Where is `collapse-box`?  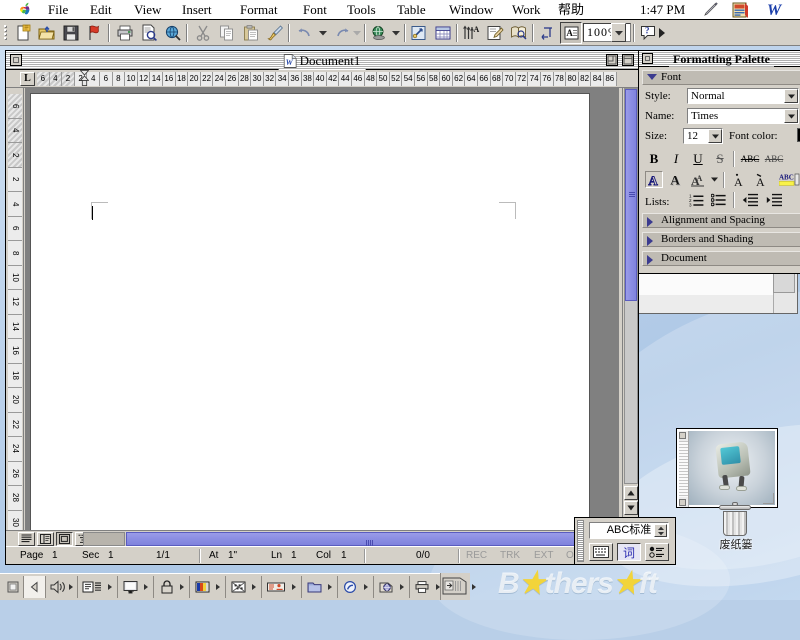 collapse-box is located at coordinates (628, 60).